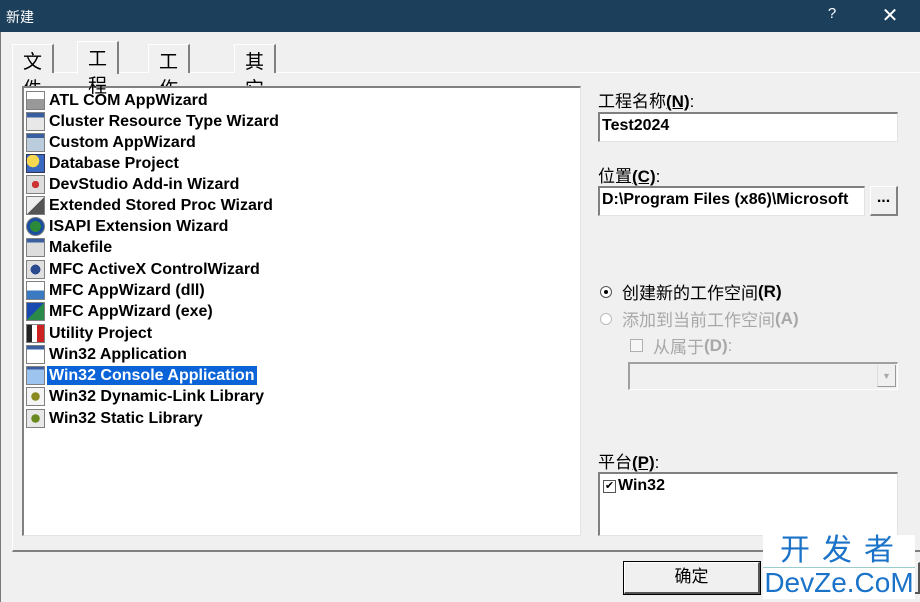 The width and height of the screenshot is (920, 602). I want to click on stored-proc-wizard-icon, so click(35, 205).